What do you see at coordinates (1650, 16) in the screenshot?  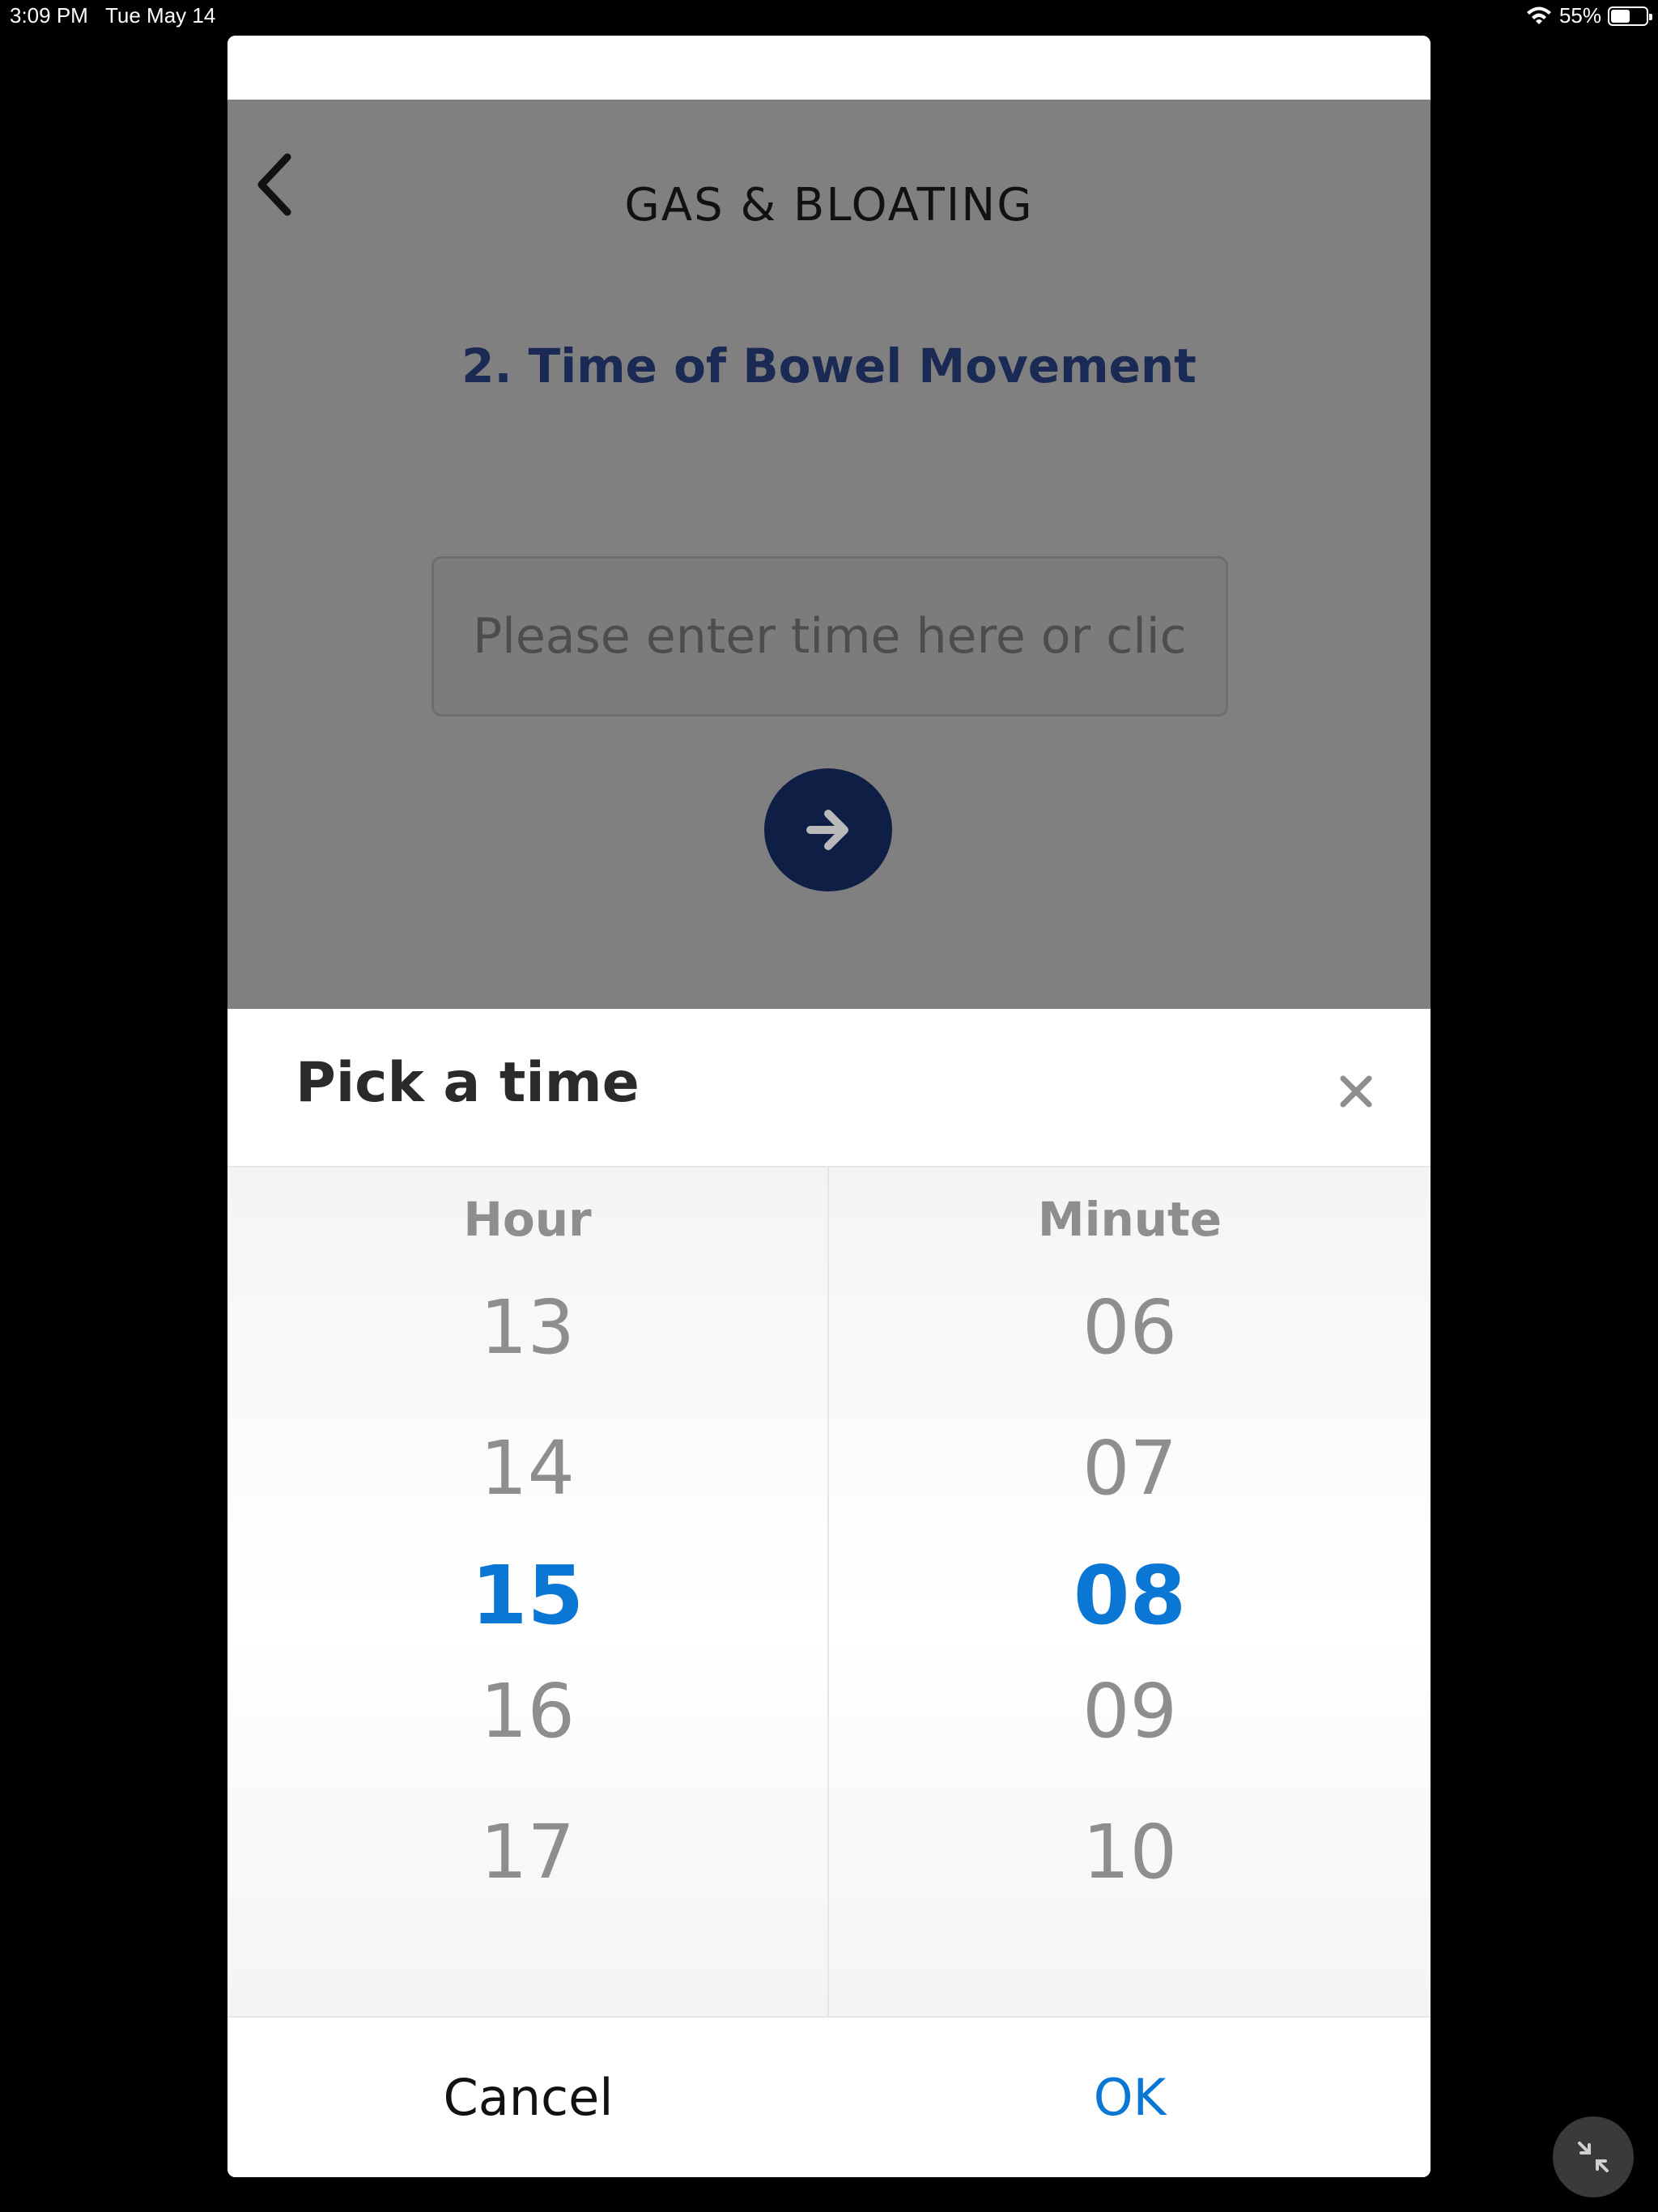 I see `battery-tip` at bounding box center [1650, 16].